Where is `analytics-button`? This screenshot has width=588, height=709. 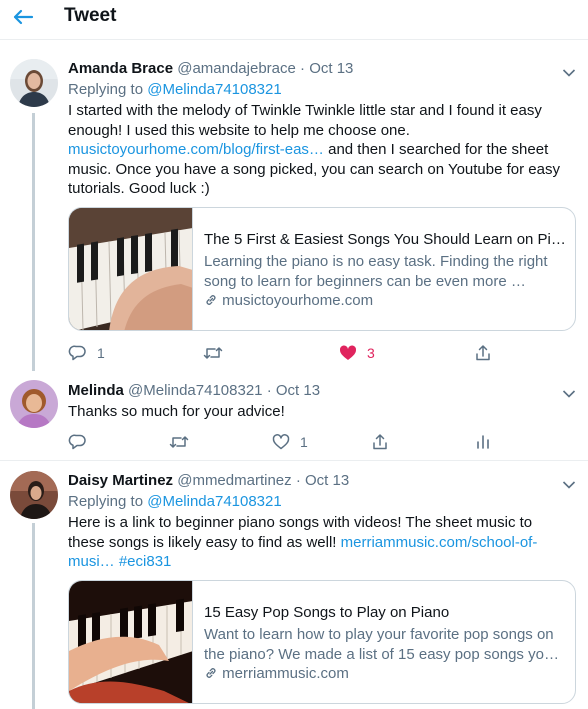 analytics-button is located at coordinates (483, 442).